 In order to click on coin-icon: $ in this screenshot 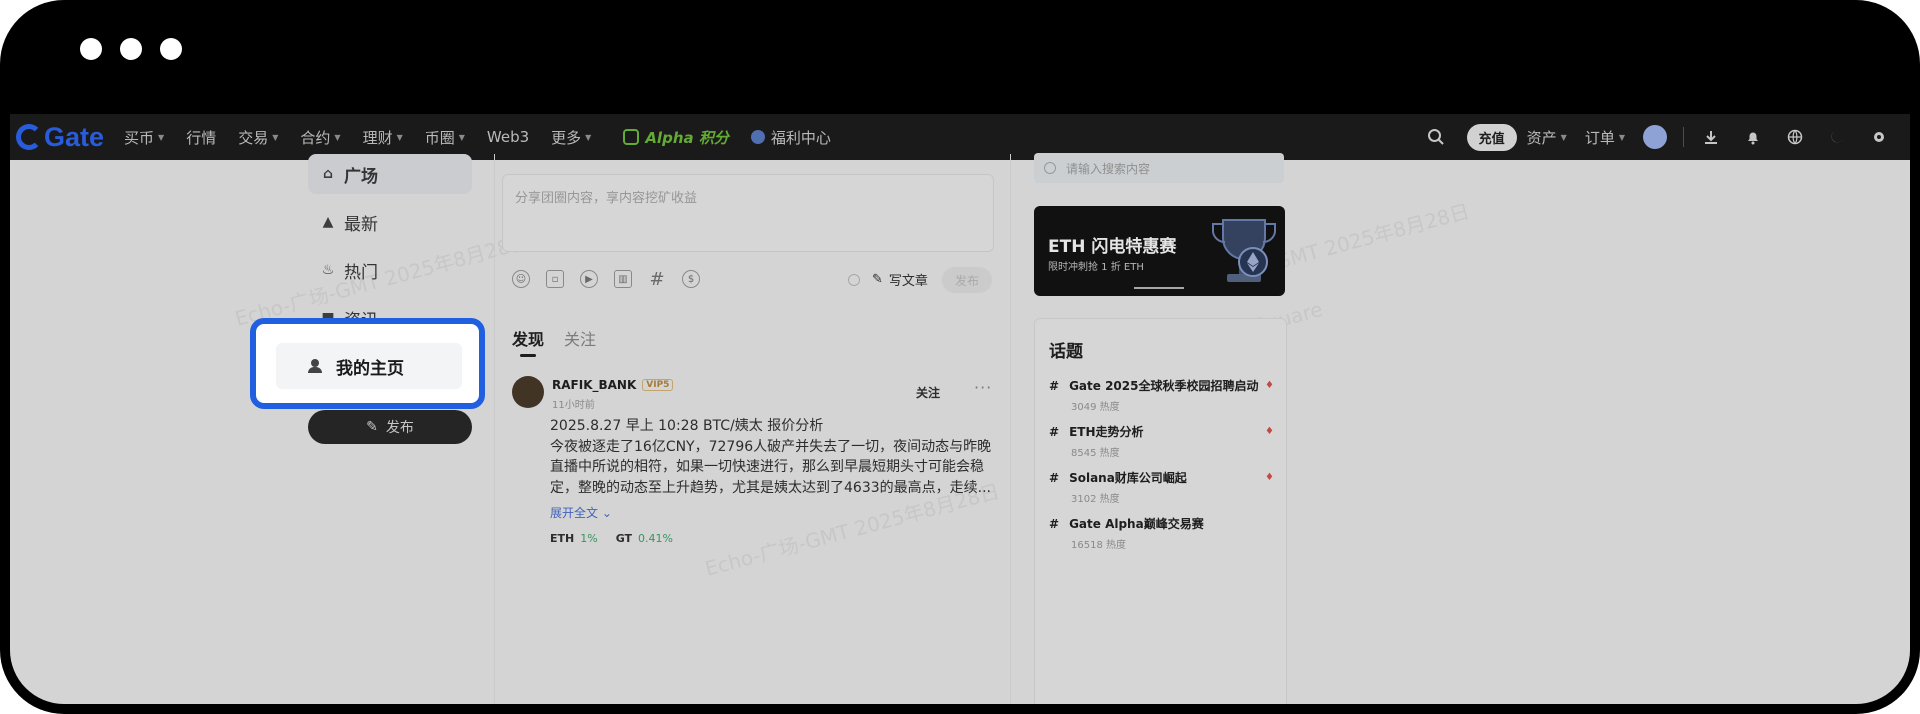, I will do `click(691, 279)`.